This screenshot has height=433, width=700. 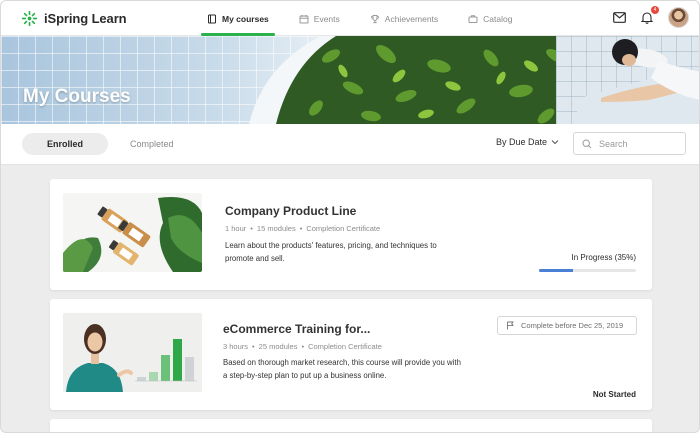 I want to click on main-nav: My courses Events Achievements Catalog, so click(x=359, y=18).